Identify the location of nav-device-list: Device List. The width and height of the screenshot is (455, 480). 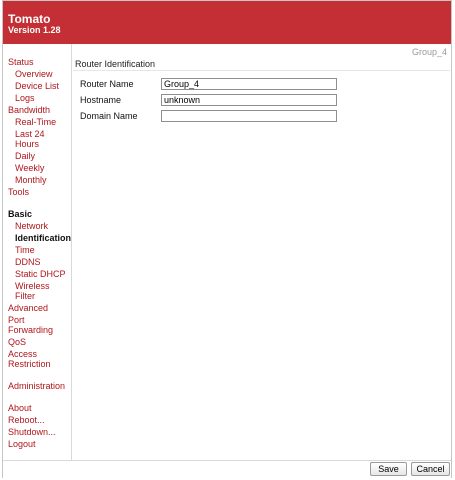
(37, 86).